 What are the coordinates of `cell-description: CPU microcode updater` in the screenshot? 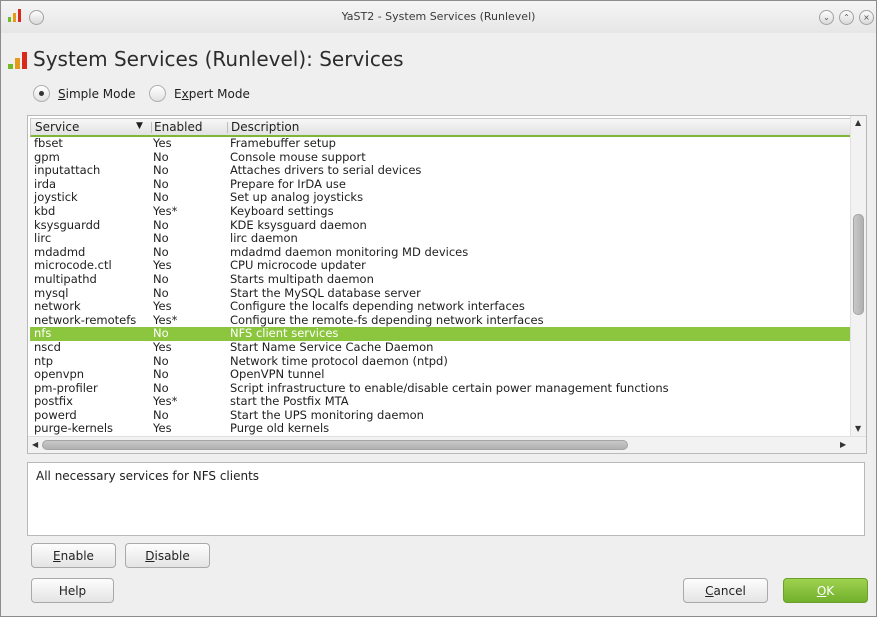 It's located at (298, 265).